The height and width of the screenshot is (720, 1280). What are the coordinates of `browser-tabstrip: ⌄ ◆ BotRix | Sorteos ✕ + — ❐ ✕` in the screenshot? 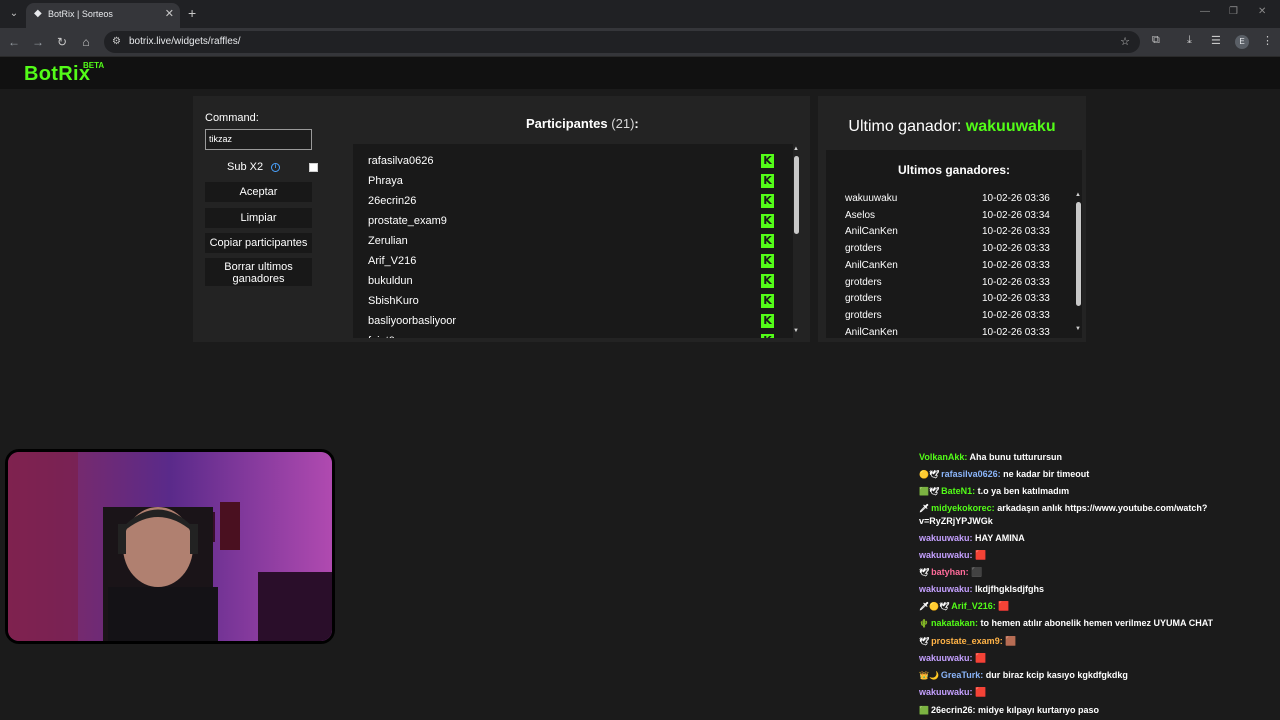 It's located at (640, 14).